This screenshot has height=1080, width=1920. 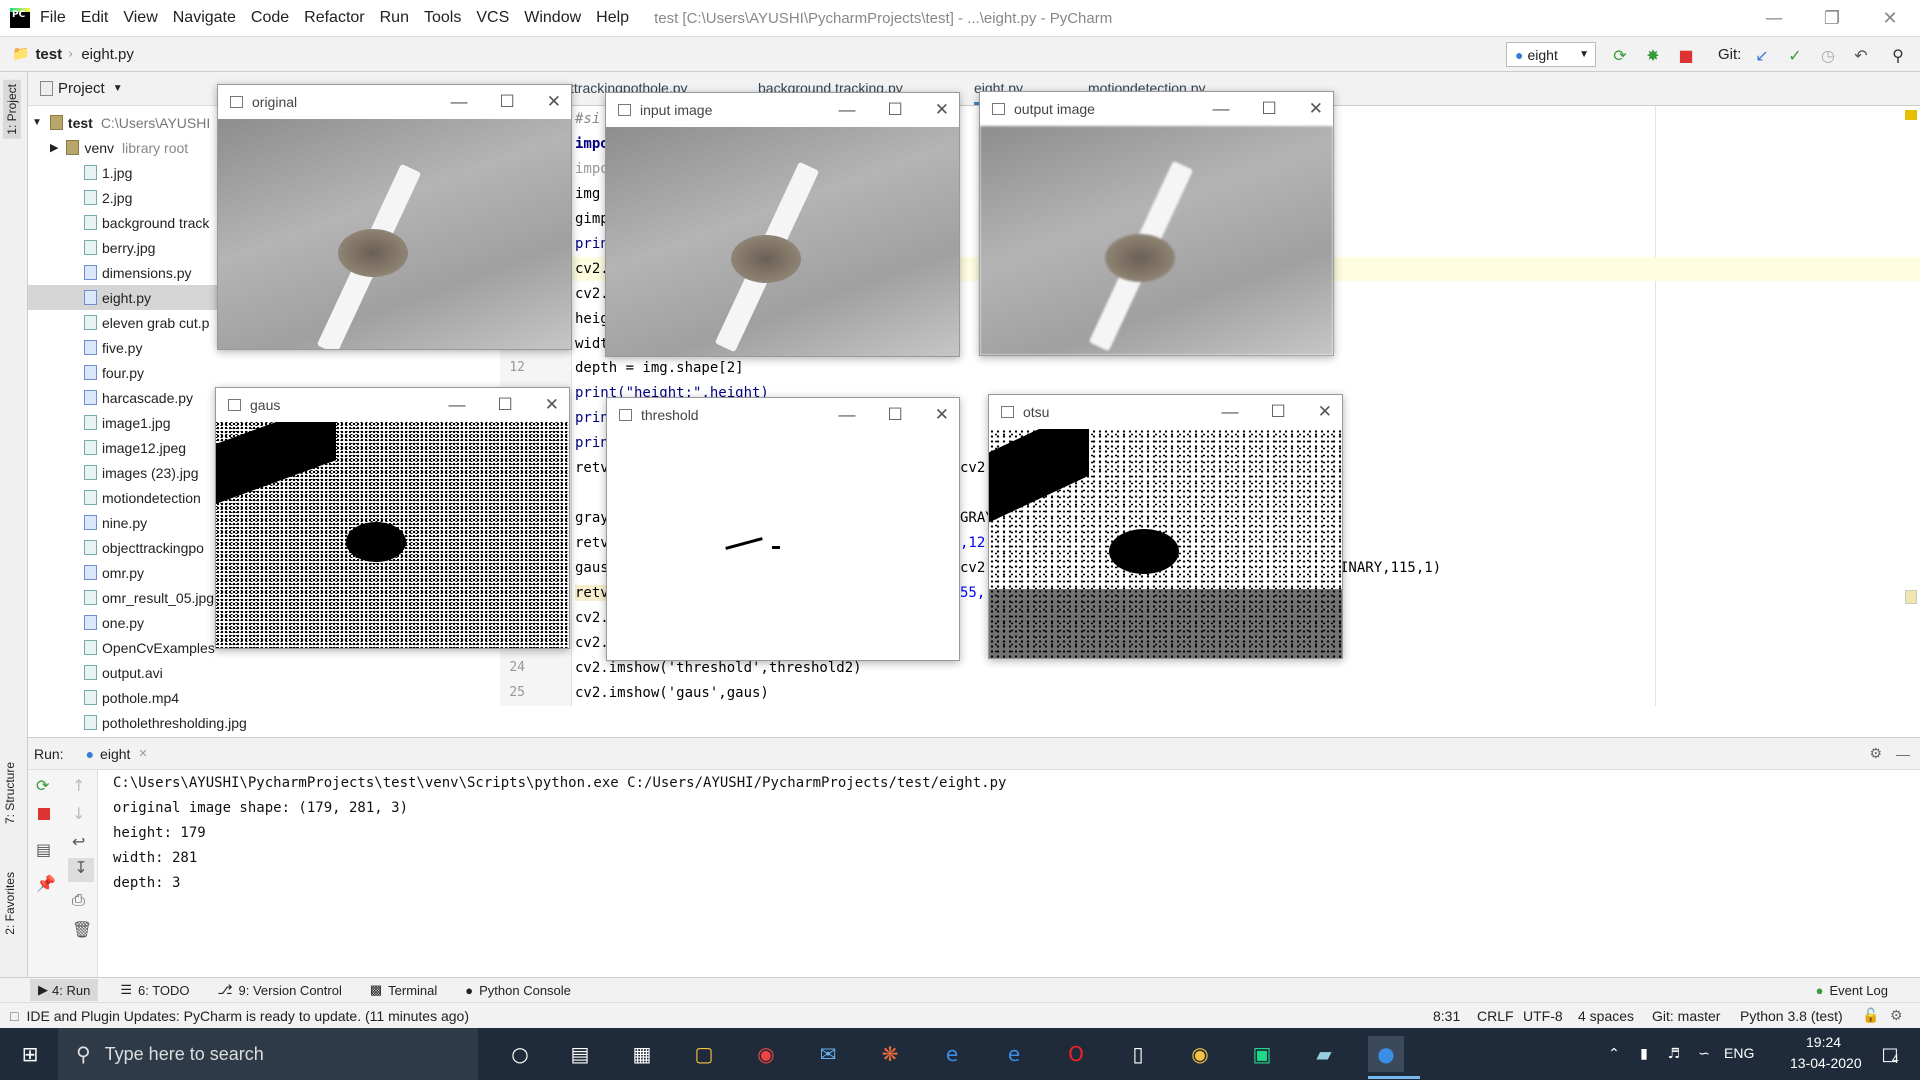 What do you see at coordinates (64, 990) in the screenshot?
I see `tab-run: ▶ 4: Run` at bounding box center [64, 990].